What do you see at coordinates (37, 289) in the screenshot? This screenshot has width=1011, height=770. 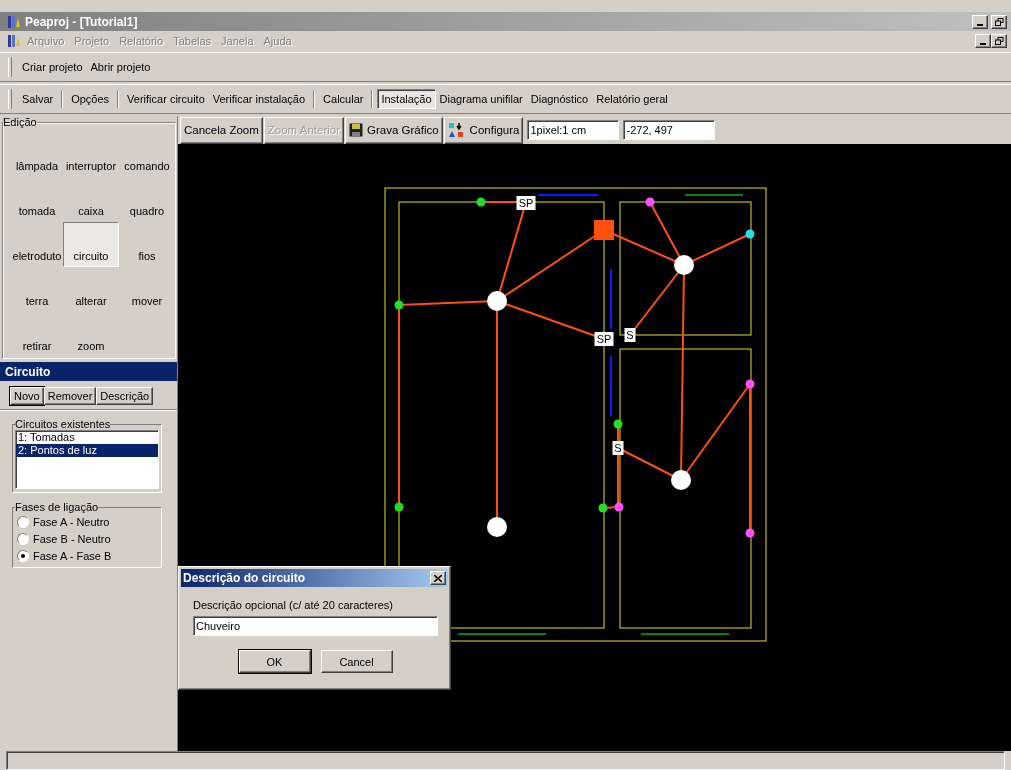 I see `tool-button: terra` at bounding box center [37, 289].